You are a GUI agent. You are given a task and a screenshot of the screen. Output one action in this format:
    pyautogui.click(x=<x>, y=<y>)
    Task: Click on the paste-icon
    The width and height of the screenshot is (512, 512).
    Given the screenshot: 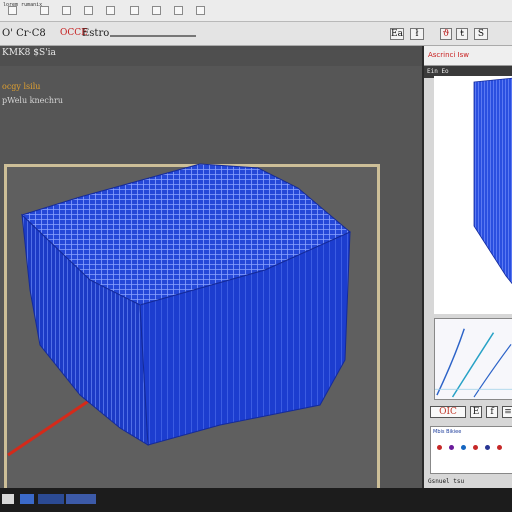 What is the action you would take?
    pyautogui.click(x=178, y=10)
    